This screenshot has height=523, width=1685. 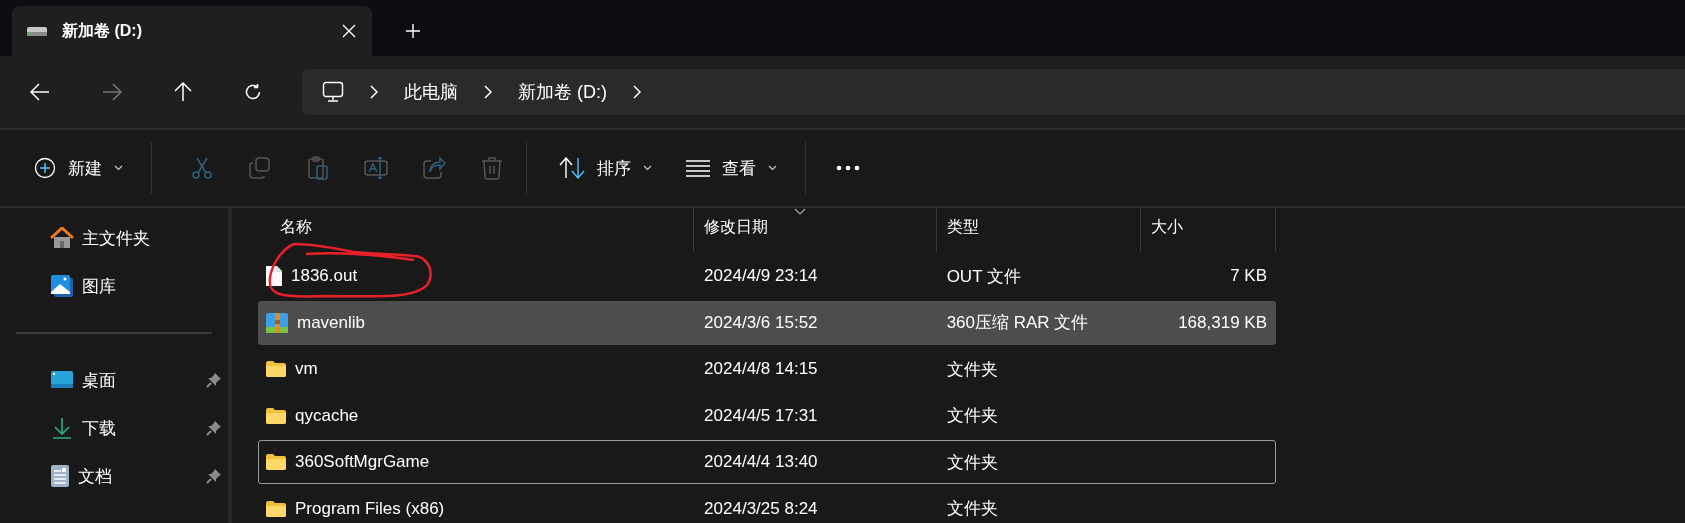 What do you see at coordinates (183, 92) in the screenshot?
I see `up-icon` at bounding box center [183, 92].